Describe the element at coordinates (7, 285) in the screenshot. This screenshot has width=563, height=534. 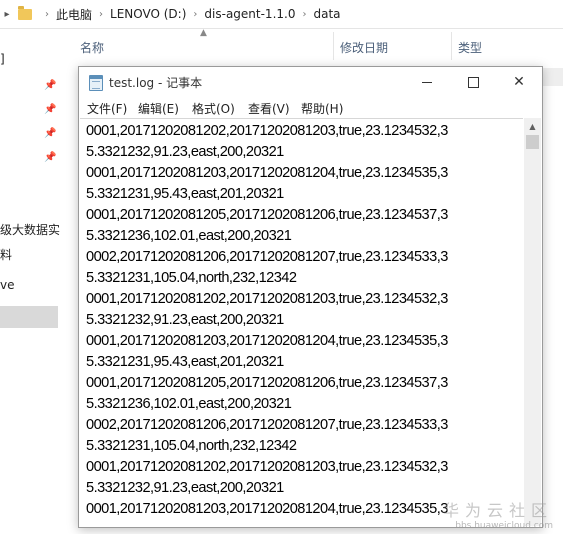
I see `nav-pane-item-drive: ve` at that location.